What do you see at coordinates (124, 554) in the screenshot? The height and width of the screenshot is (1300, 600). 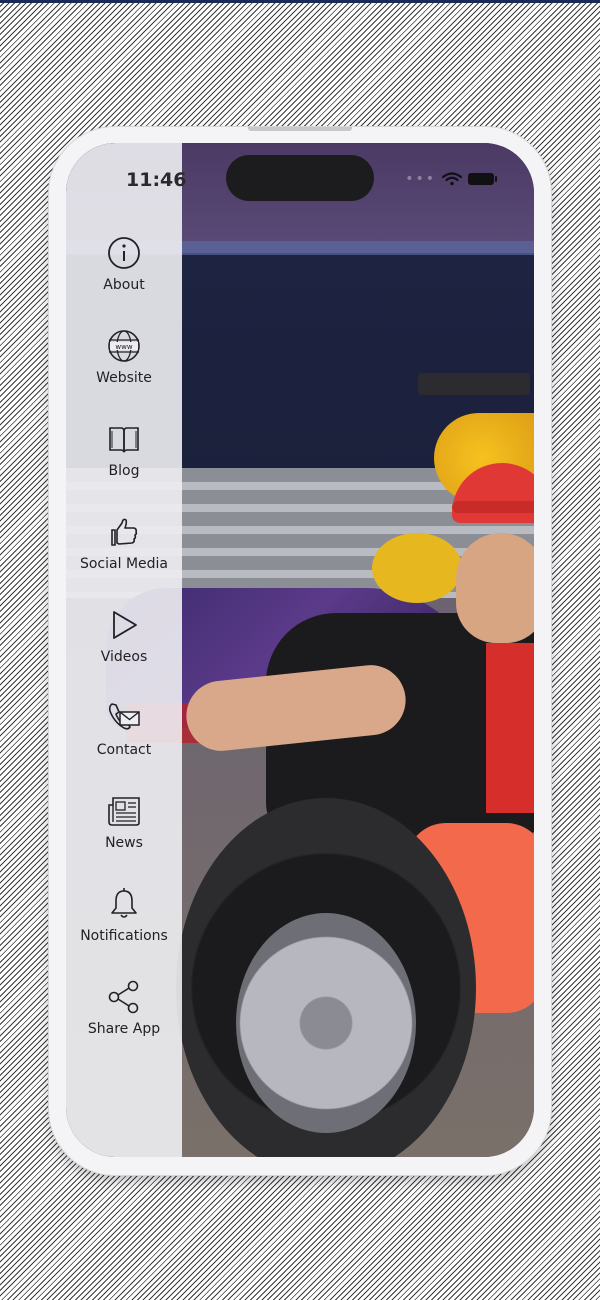 I see `menu-item-social-media: Social Media` at bounding box center [124, 554].